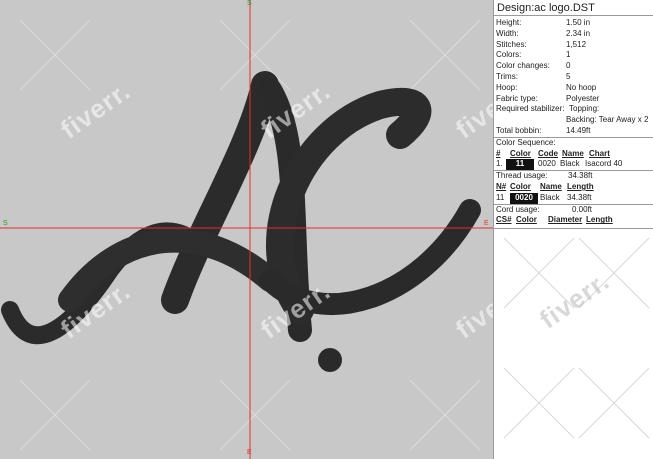  I want to click on property-value: 2.34 in, so click(578, 33).